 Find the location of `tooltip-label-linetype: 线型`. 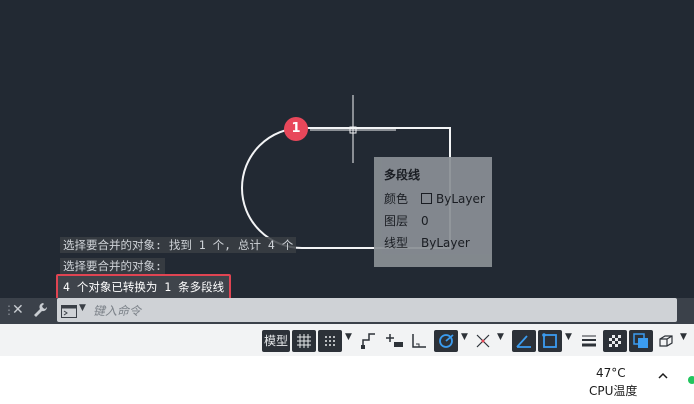

tooltip-label-linetype: 线型 is located at coordinates (396, 243).